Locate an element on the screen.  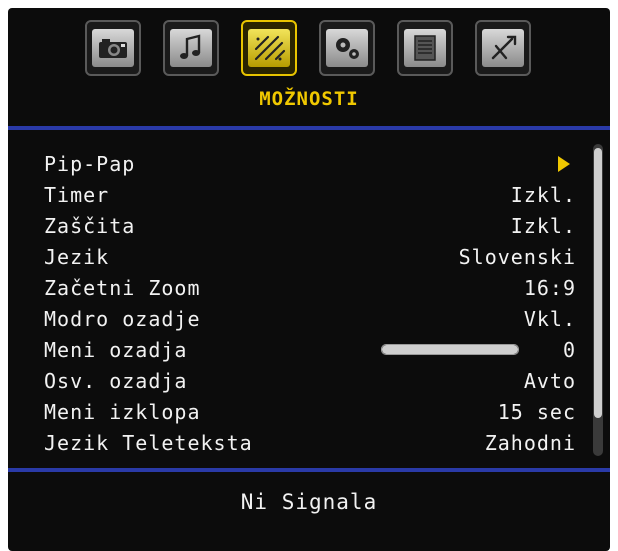
tab-install is located at coordinates (503, 48).